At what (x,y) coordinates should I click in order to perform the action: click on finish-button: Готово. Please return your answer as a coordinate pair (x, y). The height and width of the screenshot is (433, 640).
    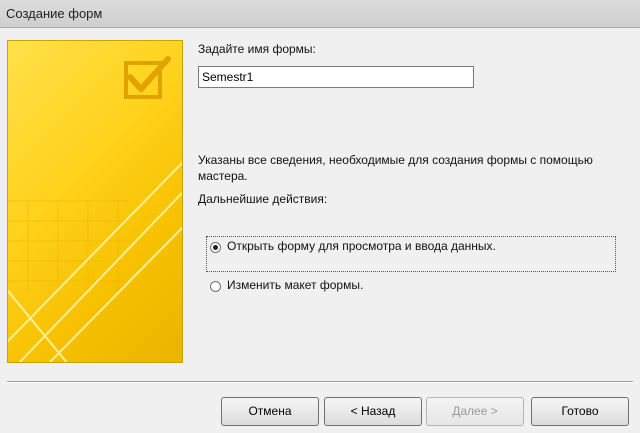
    Looking at the image, I should click on (580, 411).